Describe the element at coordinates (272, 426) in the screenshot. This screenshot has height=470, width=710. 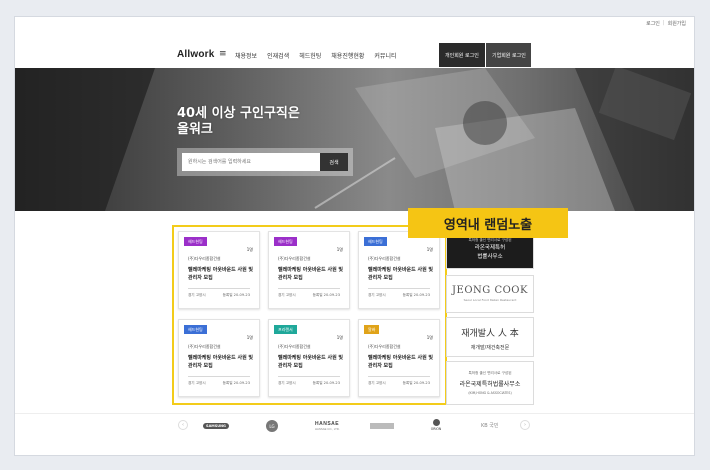
I see `lg-logo: LG` at that location.